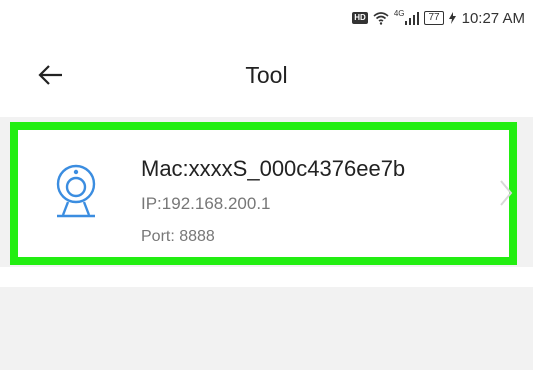 Image resolution: width=533 pixels, height=370 pixels. I want to click on device-ip: IP:192.168.200.1, so click(206, 203).